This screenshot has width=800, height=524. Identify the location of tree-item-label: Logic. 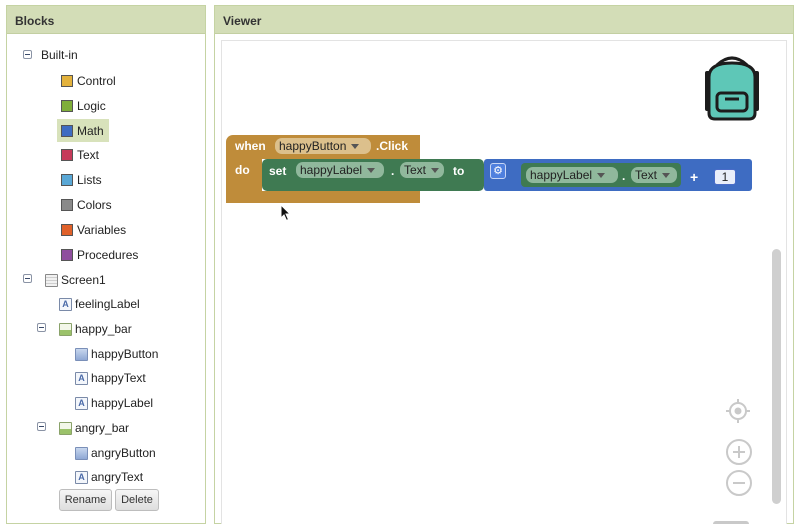
(91, 106).